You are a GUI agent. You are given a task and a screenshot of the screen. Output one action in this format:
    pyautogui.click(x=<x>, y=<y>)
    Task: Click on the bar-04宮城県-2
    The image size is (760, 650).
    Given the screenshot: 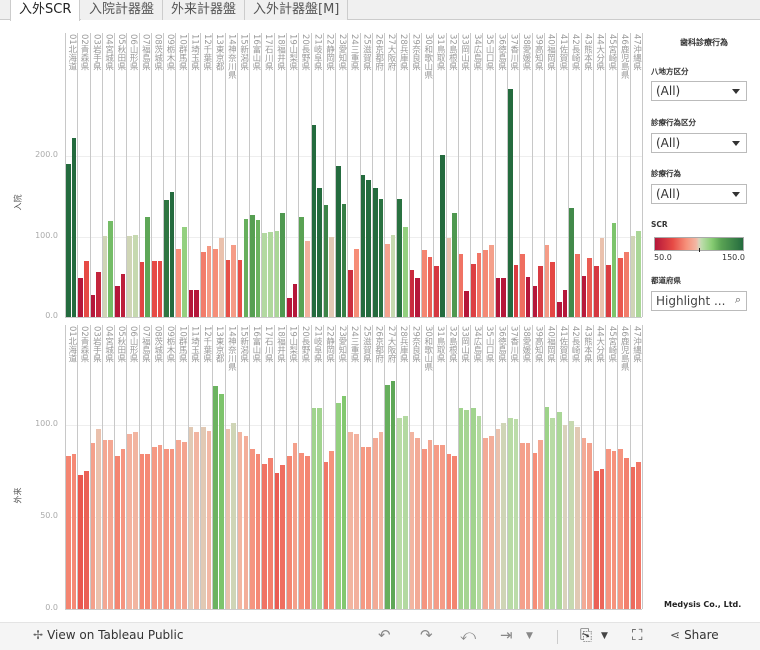 What is the action you would take?
    pyautogui.click(x=111, y=524)
    